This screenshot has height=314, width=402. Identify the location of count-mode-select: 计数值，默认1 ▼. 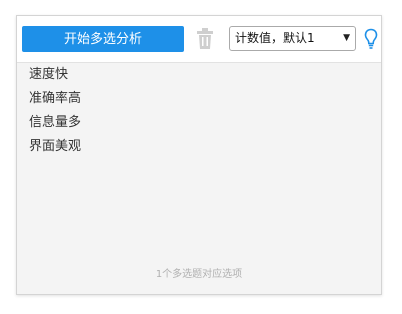
(292, 38).